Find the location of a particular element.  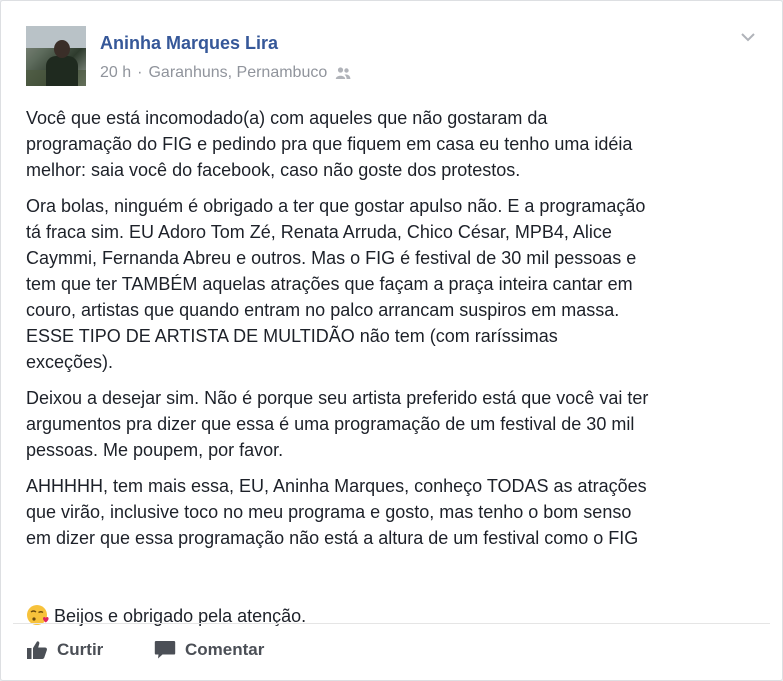

divider is located at coordinates (391, 623).